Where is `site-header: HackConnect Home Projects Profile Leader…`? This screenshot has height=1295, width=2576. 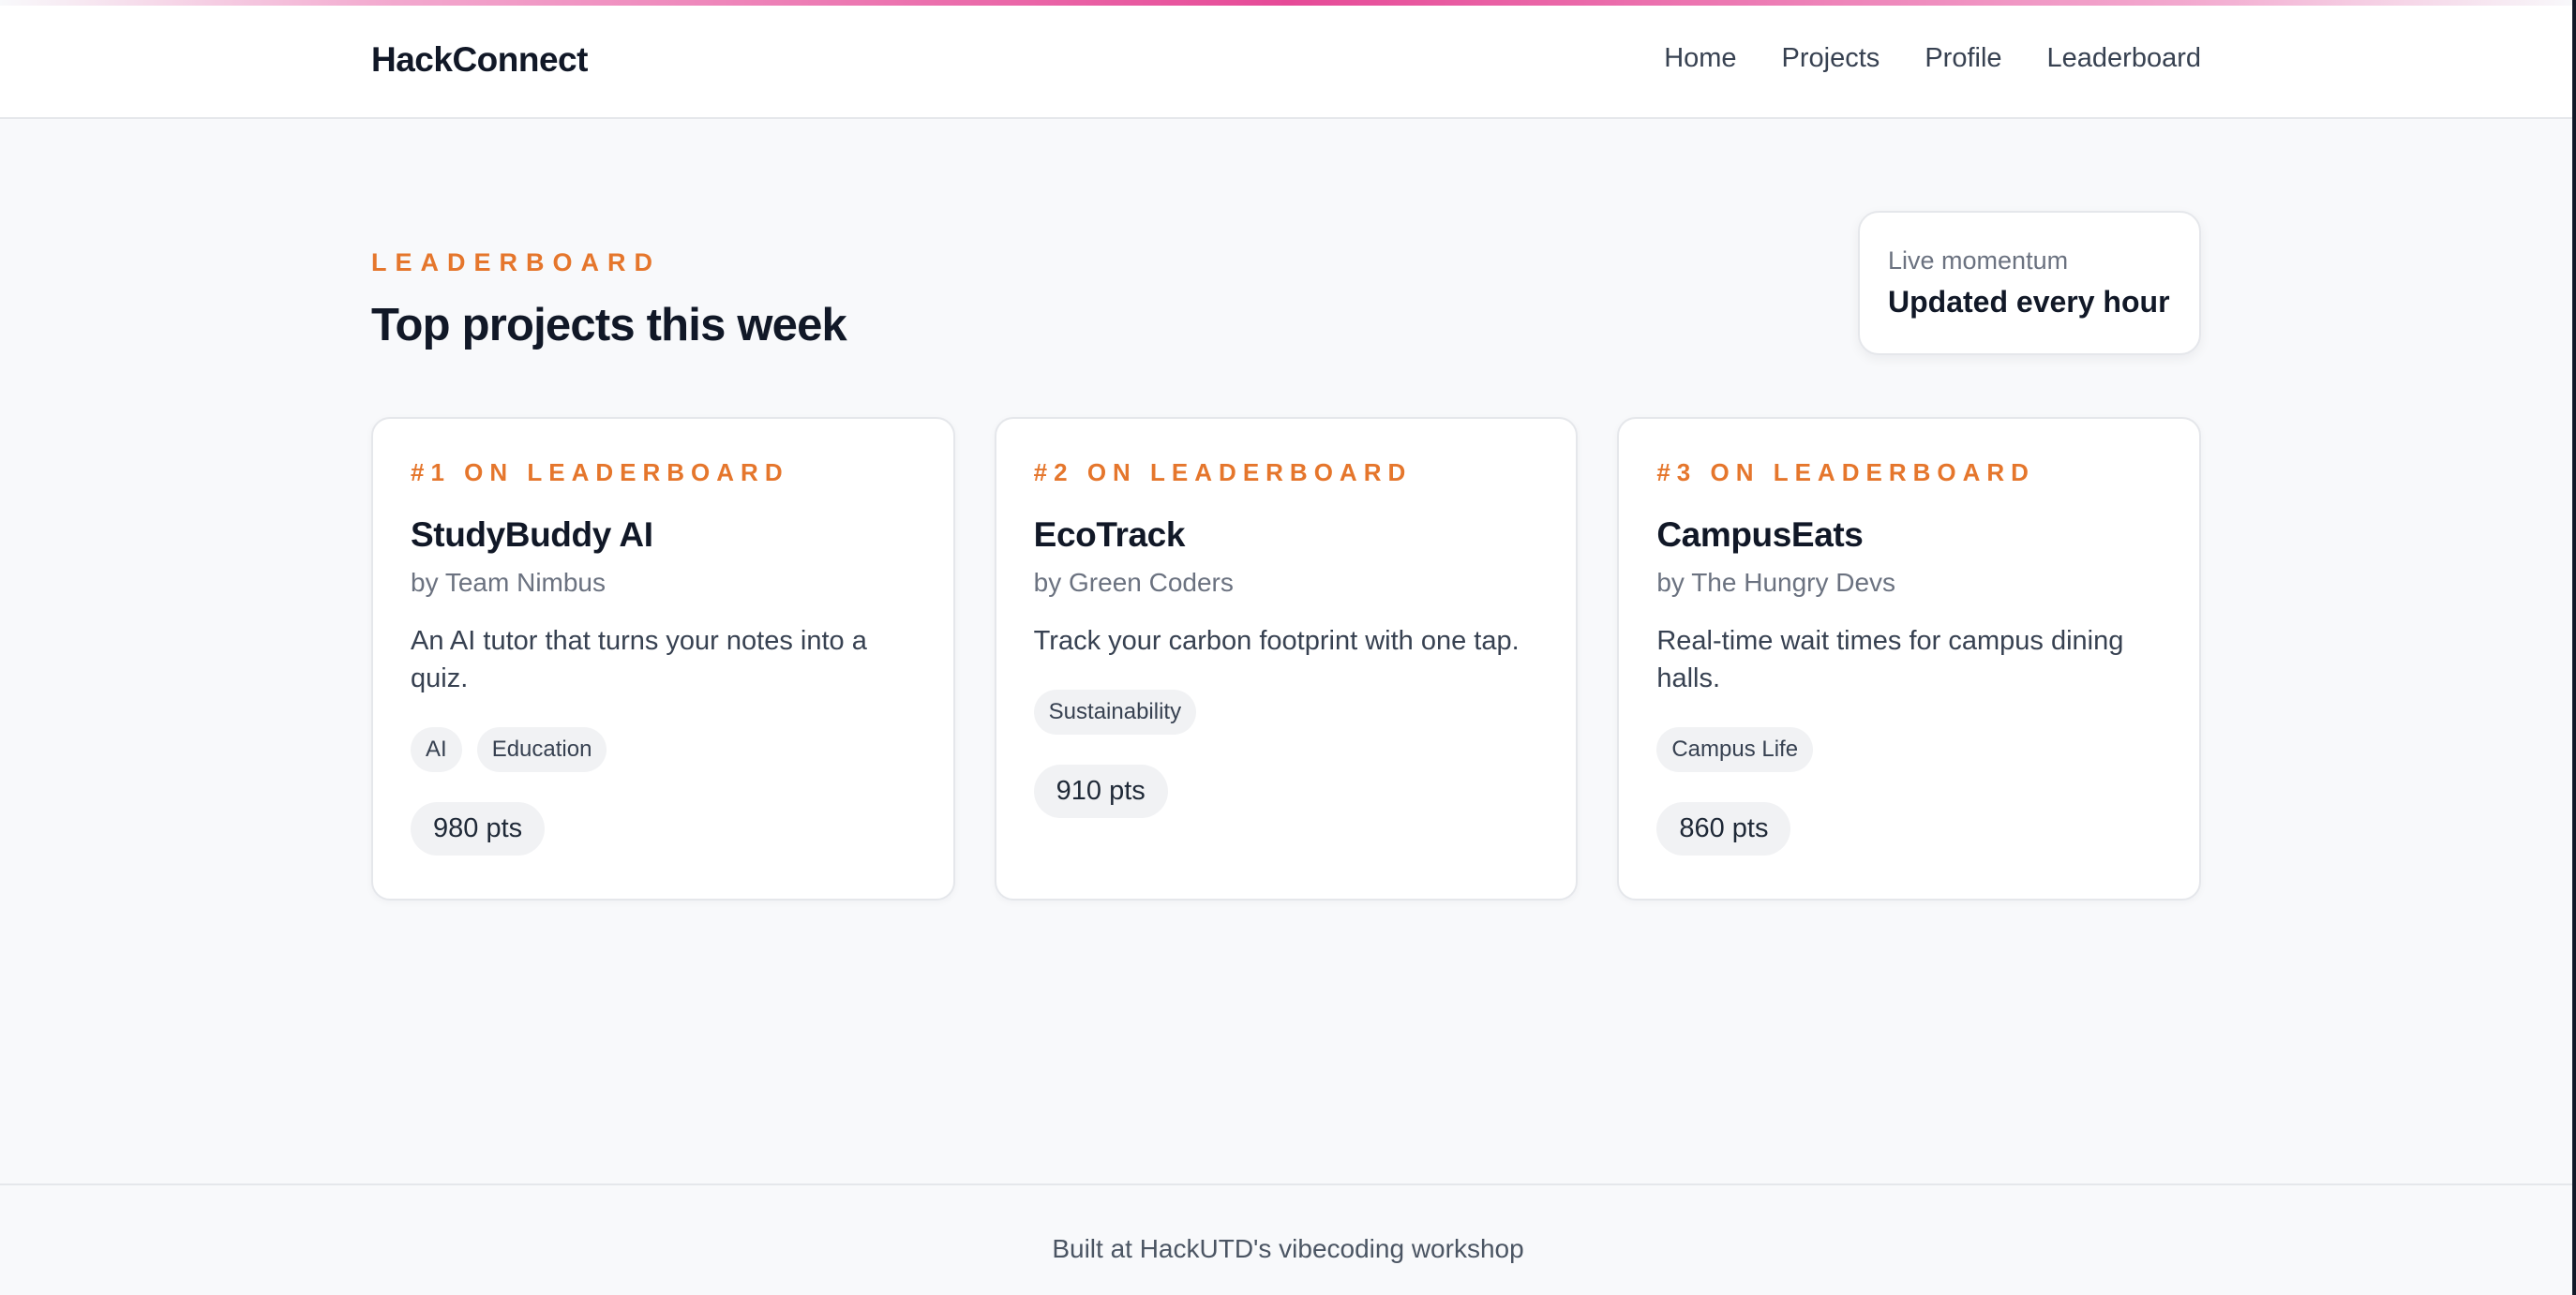
site-header: HackConnect Home Projects Profile Leader… is located at coordinates (1288, 62).